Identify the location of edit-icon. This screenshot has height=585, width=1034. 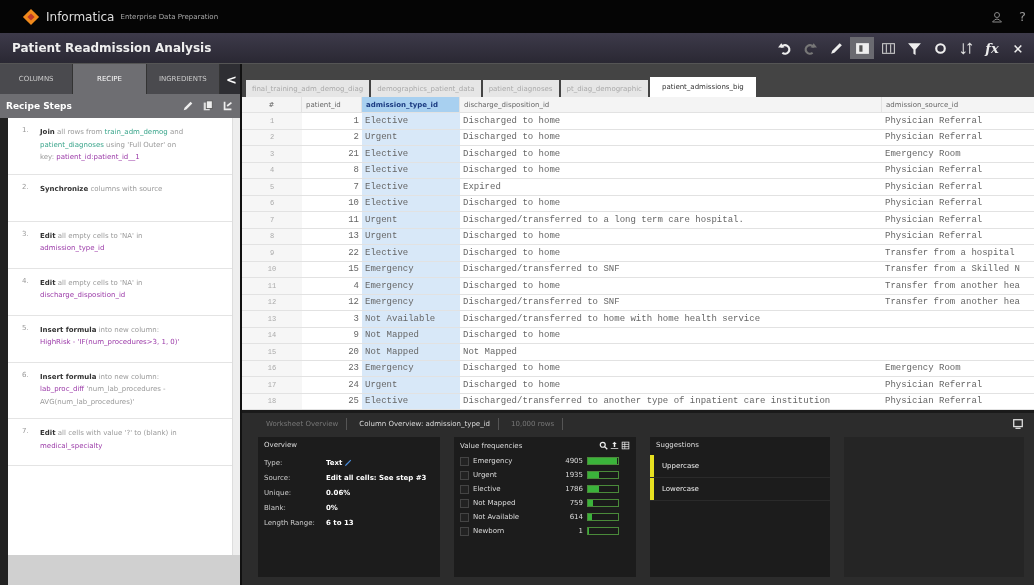
(188, 106).